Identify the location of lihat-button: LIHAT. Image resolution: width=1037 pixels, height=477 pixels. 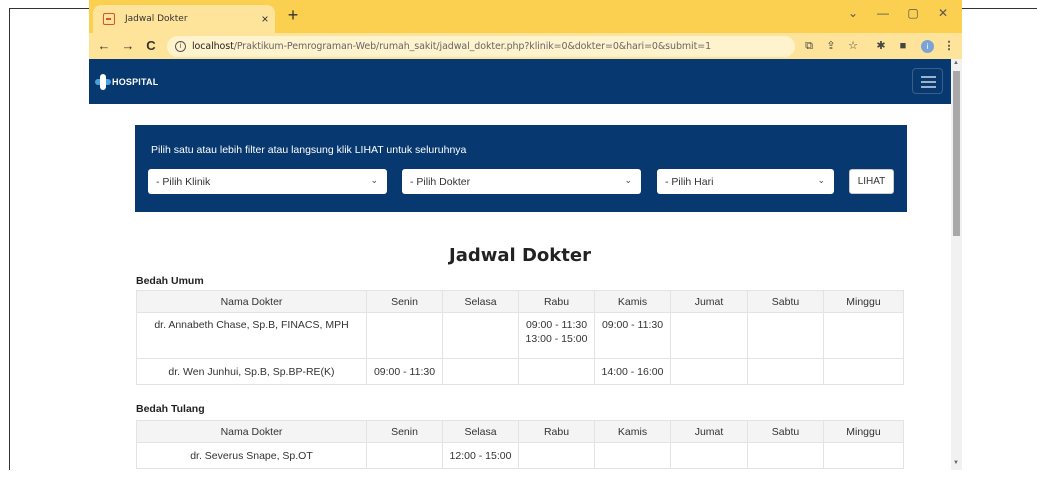
(871, 181).